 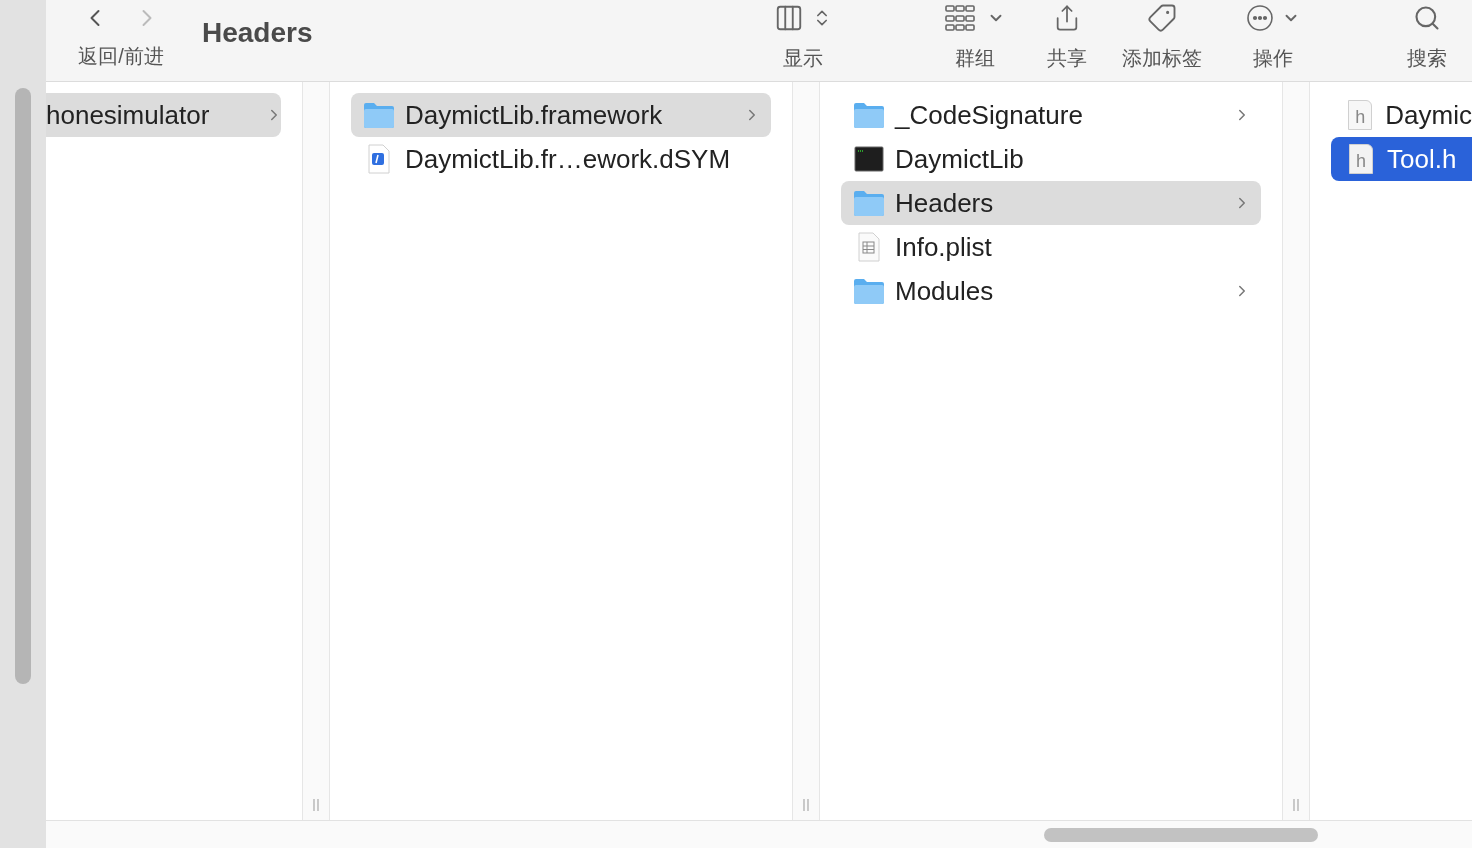 What do you see at coordinates (1401, 115) in the screenshot?
I see `file-row: h Daymic` at bounding box center [1401, 115].